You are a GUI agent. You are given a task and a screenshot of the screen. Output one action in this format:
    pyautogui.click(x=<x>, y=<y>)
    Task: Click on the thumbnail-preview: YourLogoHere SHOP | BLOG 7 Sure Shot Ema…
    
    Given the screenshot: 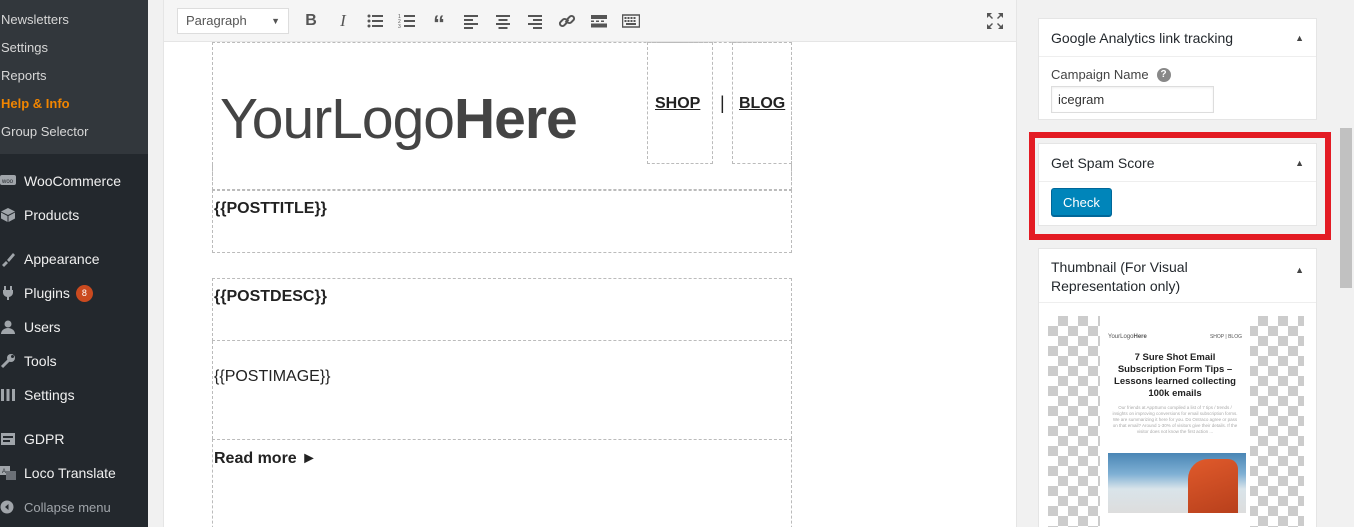 What is the action you would take?
    pyautogui.click(x=1176, y=421)
    